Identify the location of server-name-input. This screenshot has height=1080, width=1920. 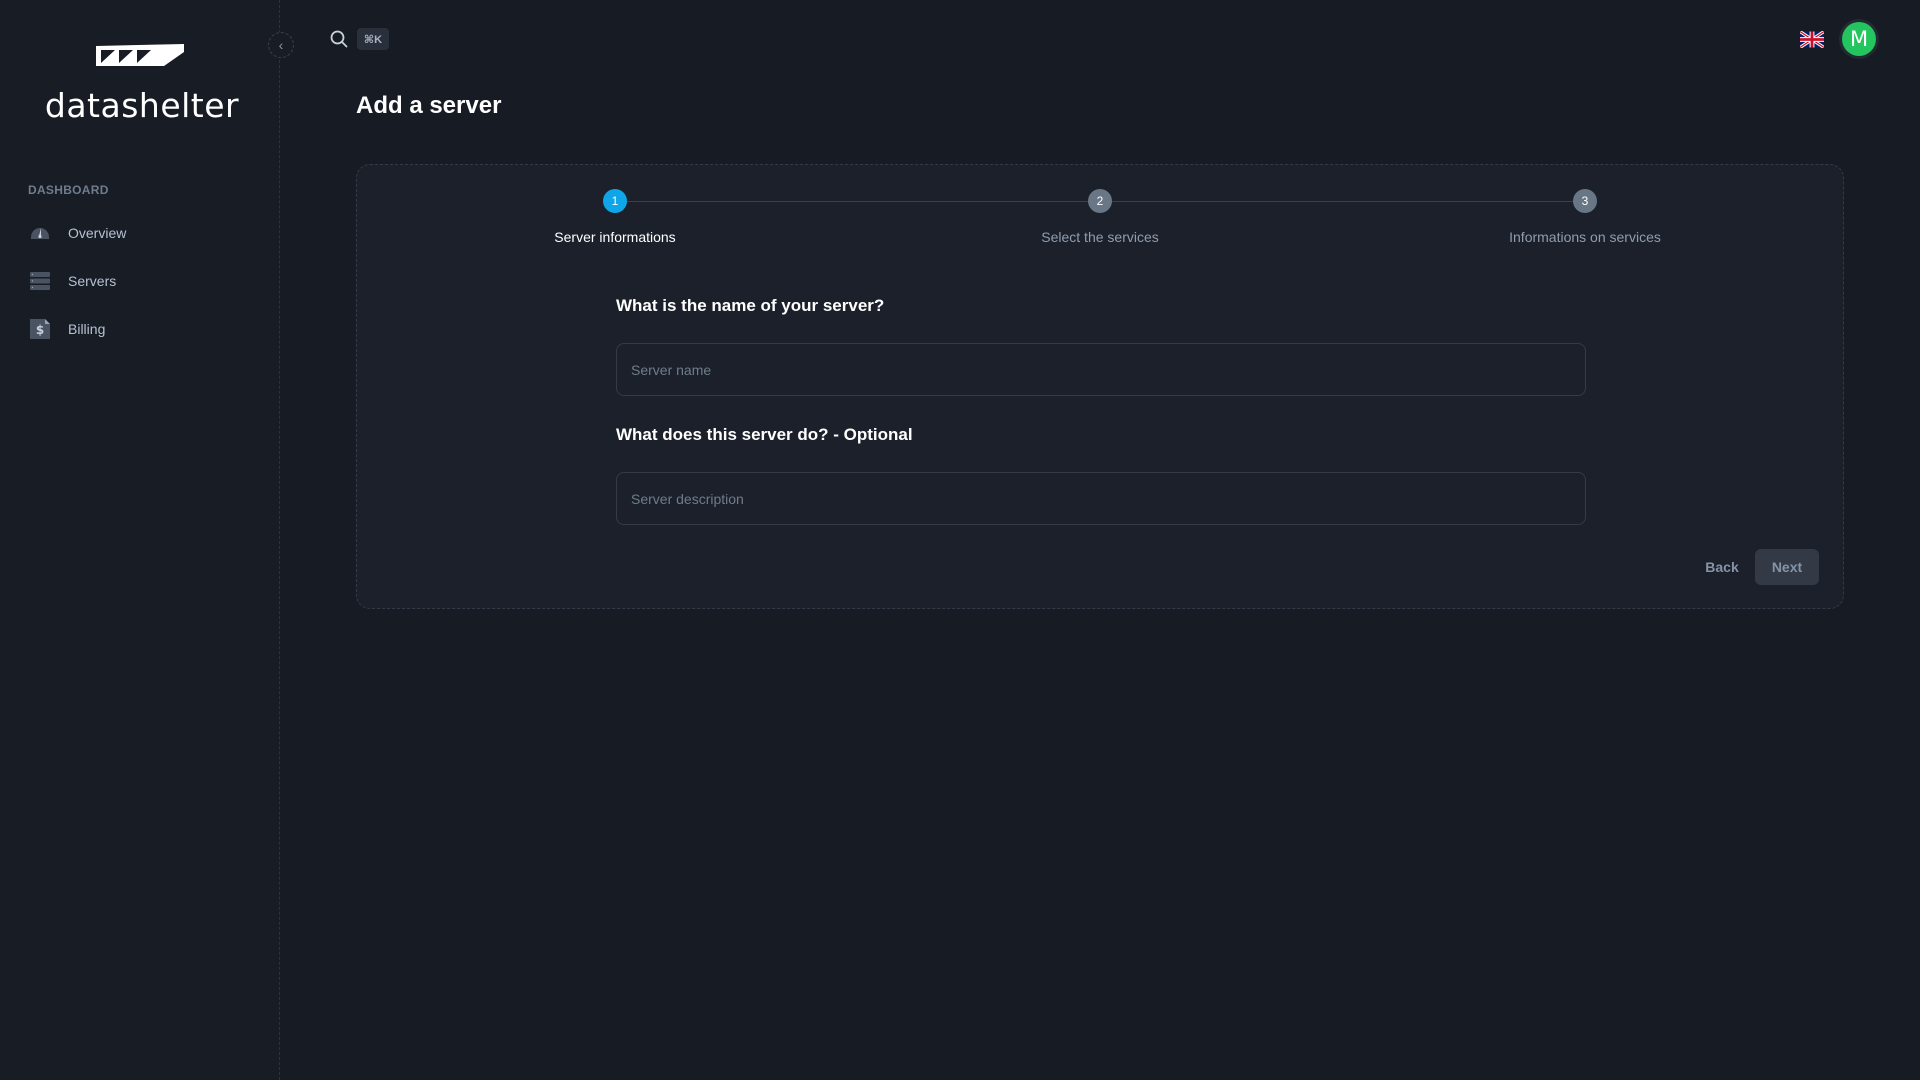
(1101, 369).